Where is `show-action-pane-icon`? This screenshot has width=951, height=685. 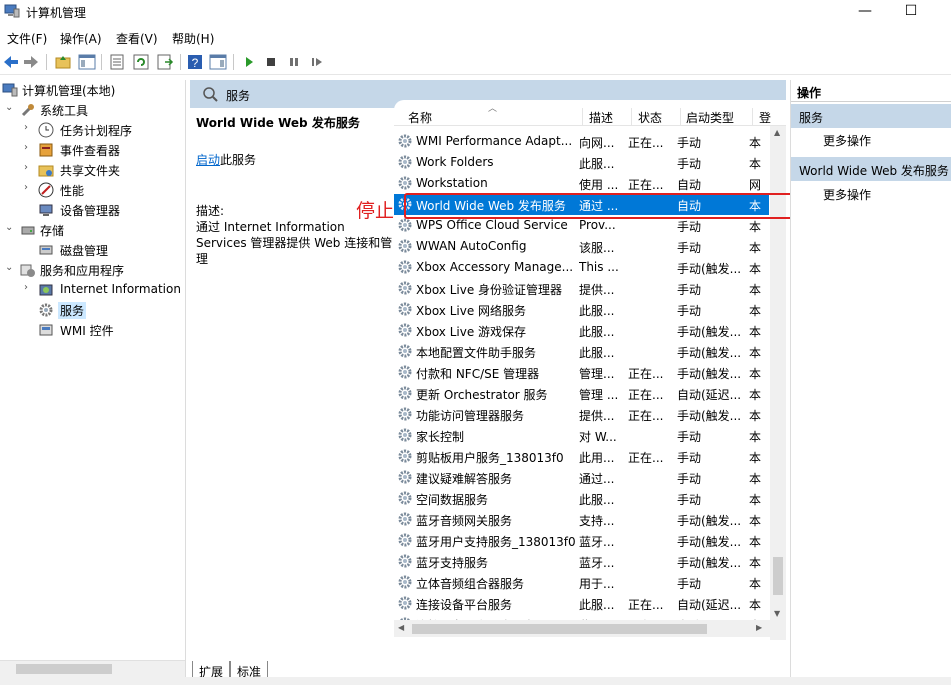
show-action-pane-icon is located at coordinates (218, 62).